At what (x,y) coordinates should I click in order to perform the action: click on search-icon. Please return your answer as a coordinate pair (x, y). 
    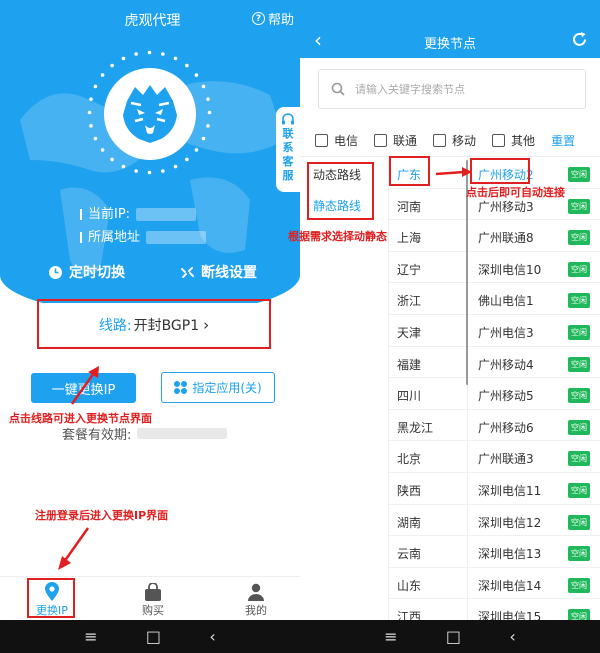
    Looking at the image, I should click on (338, 89).